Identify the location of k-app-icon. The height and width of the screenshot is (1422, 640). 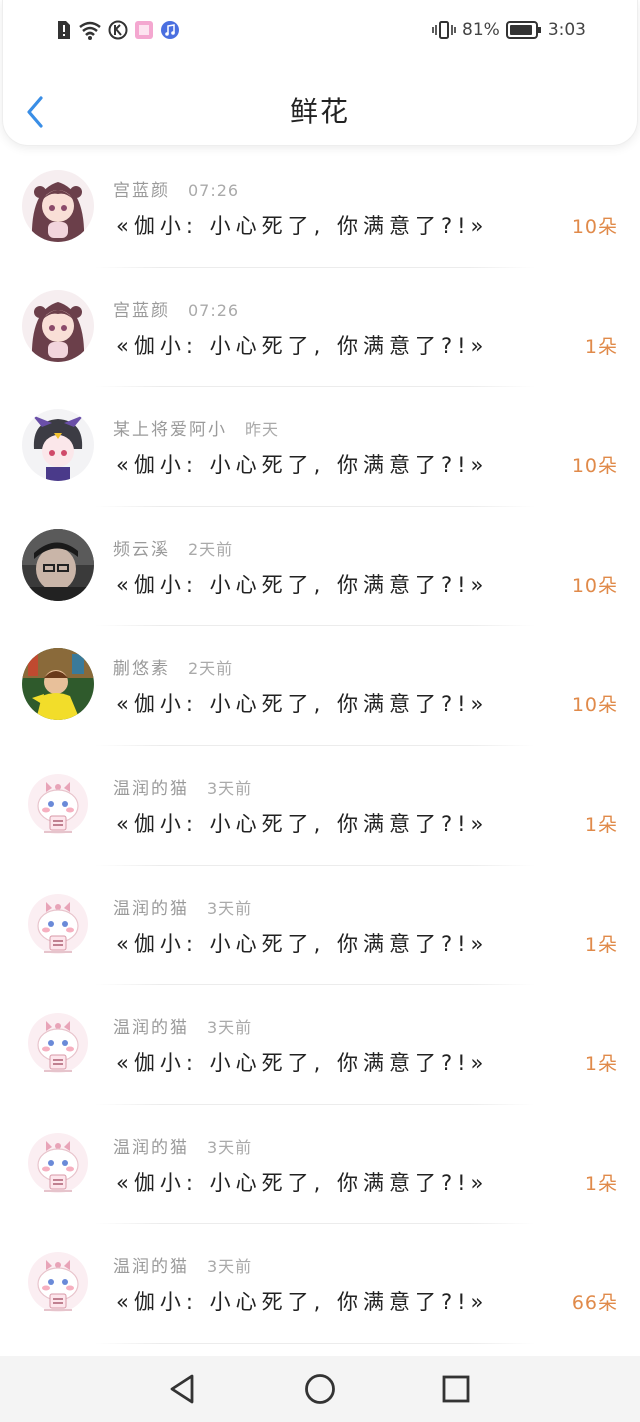
(118, 30).